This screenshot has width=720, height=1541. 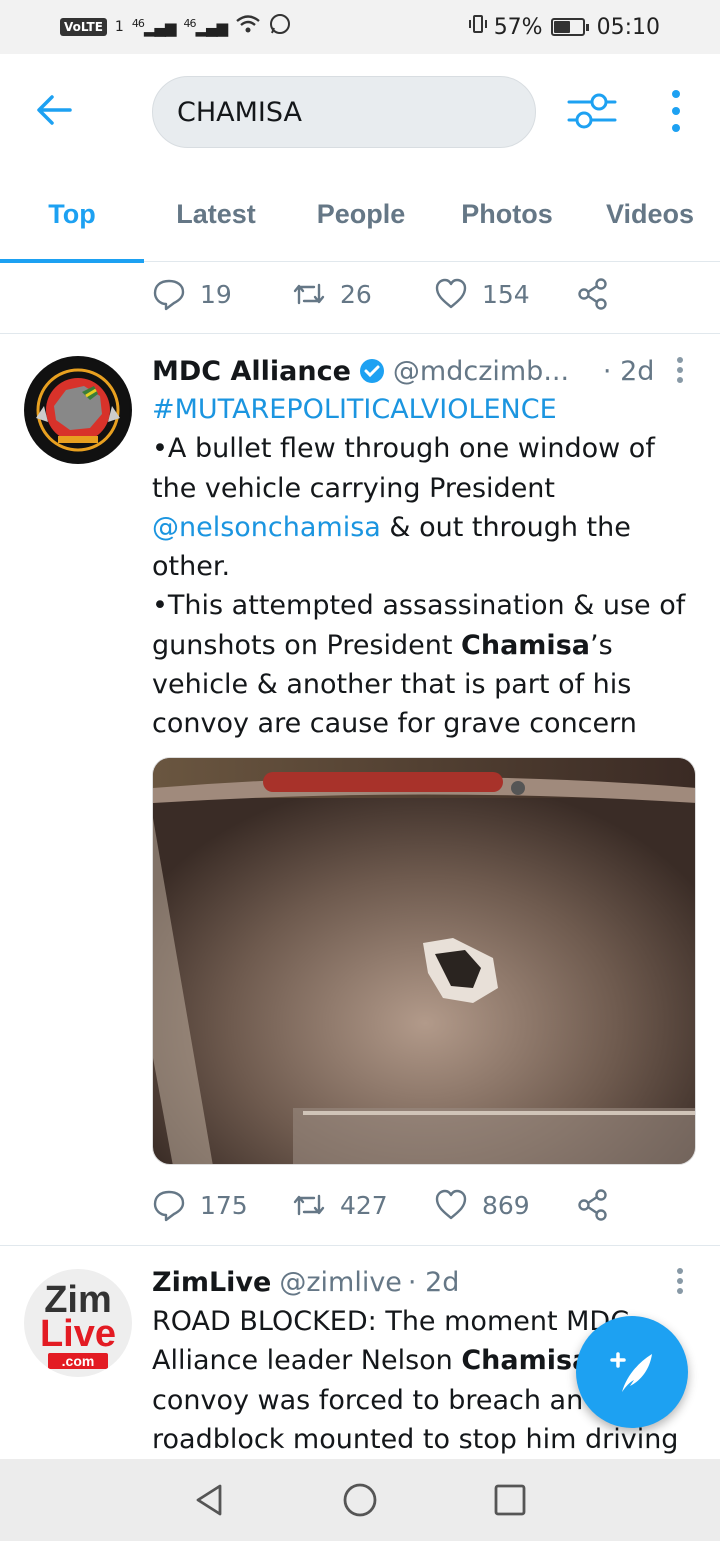 I want to click on retweet-button: 427, so click(x=363, y=1205).